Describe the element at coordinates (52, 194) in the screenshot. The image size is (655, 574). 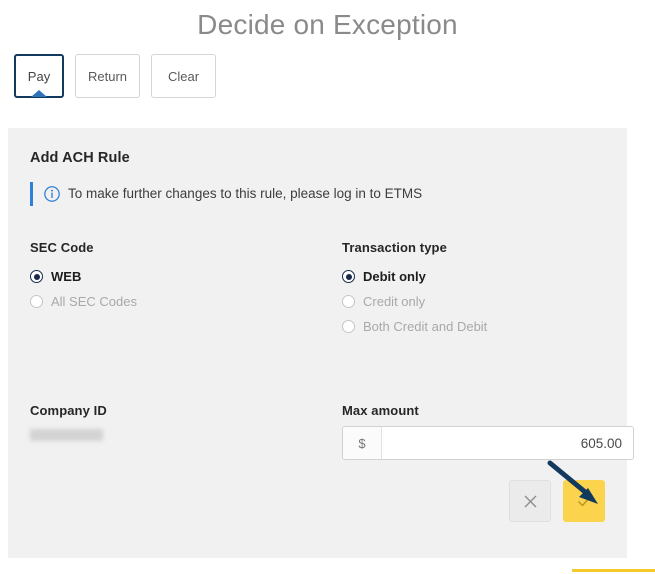
I see `info-circle-icon` at that location.